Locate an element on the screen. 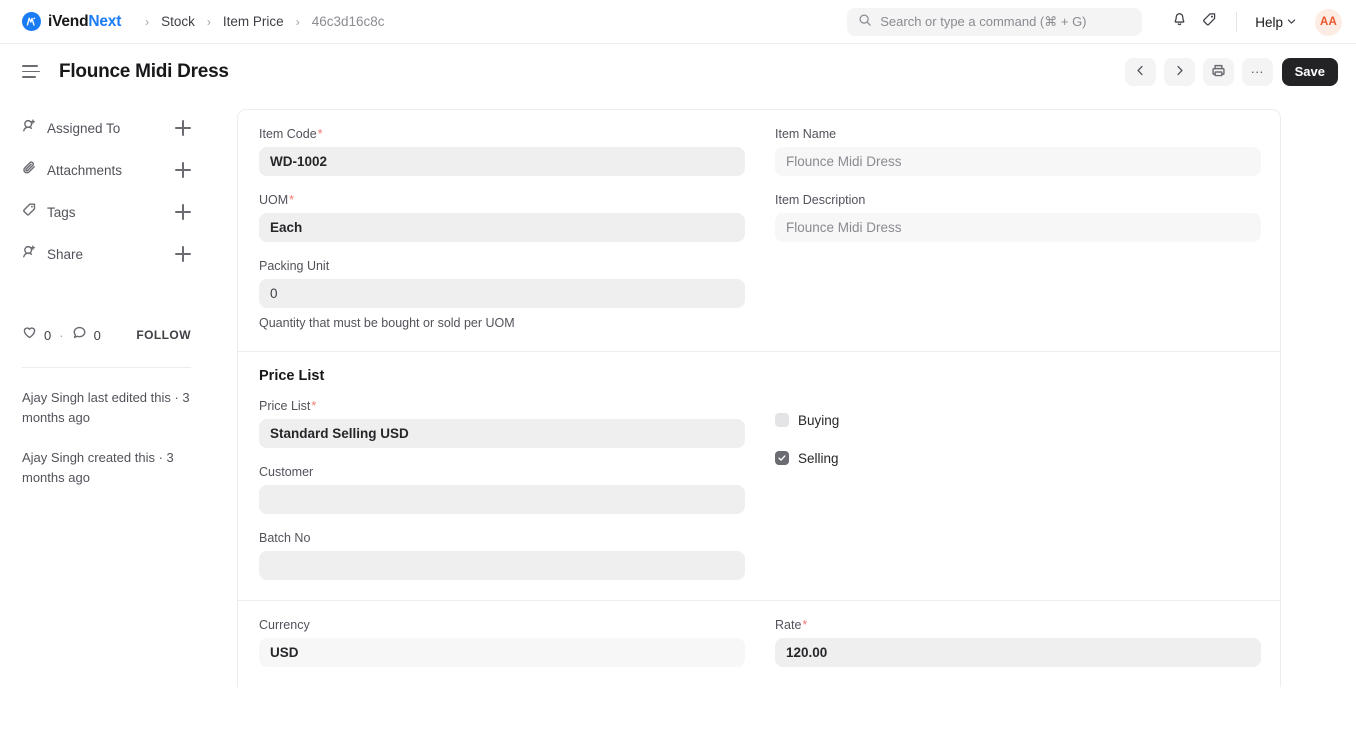 The height and width of the screenshot is (754, 1356). sidebar-item-tags: Tags is located at coordinates (106, 212).